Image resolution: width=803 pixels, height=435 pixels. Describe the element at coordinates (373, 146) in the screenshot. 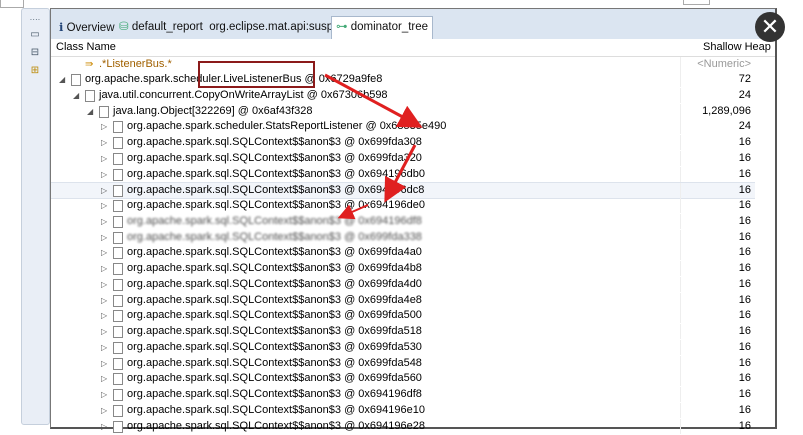

I see `annotation-arrows` at that location.